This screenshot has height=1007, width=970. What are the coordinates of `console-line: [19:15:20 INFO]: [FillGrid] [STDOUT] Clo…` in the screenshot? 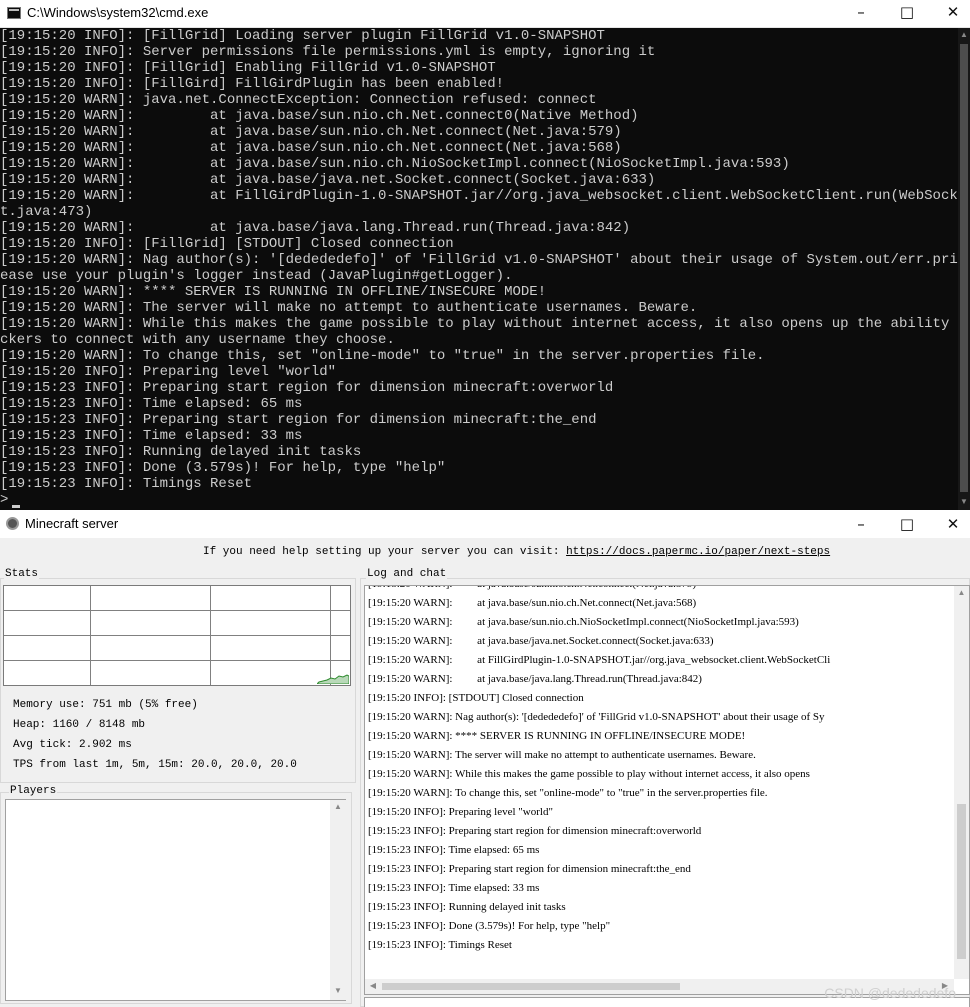 It's located at (227, 244).